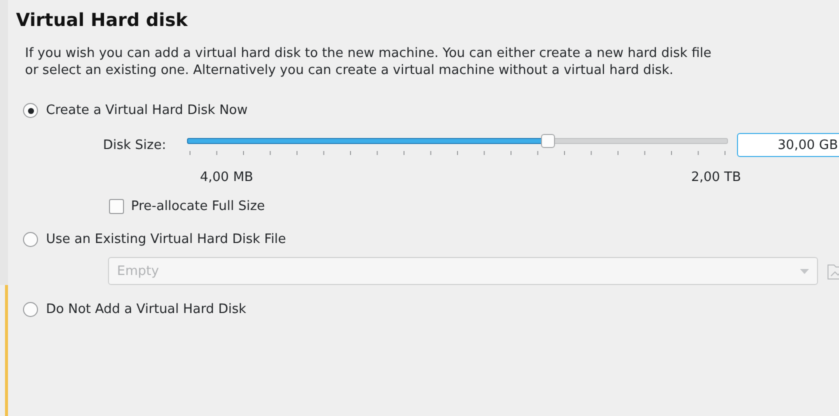 This screenshot has height=416, width=839. Describe the element at coordinates (146, 309) in the screenshot. I see `radio-label: Do Not Add a Virtual Hard Disk` at that location.